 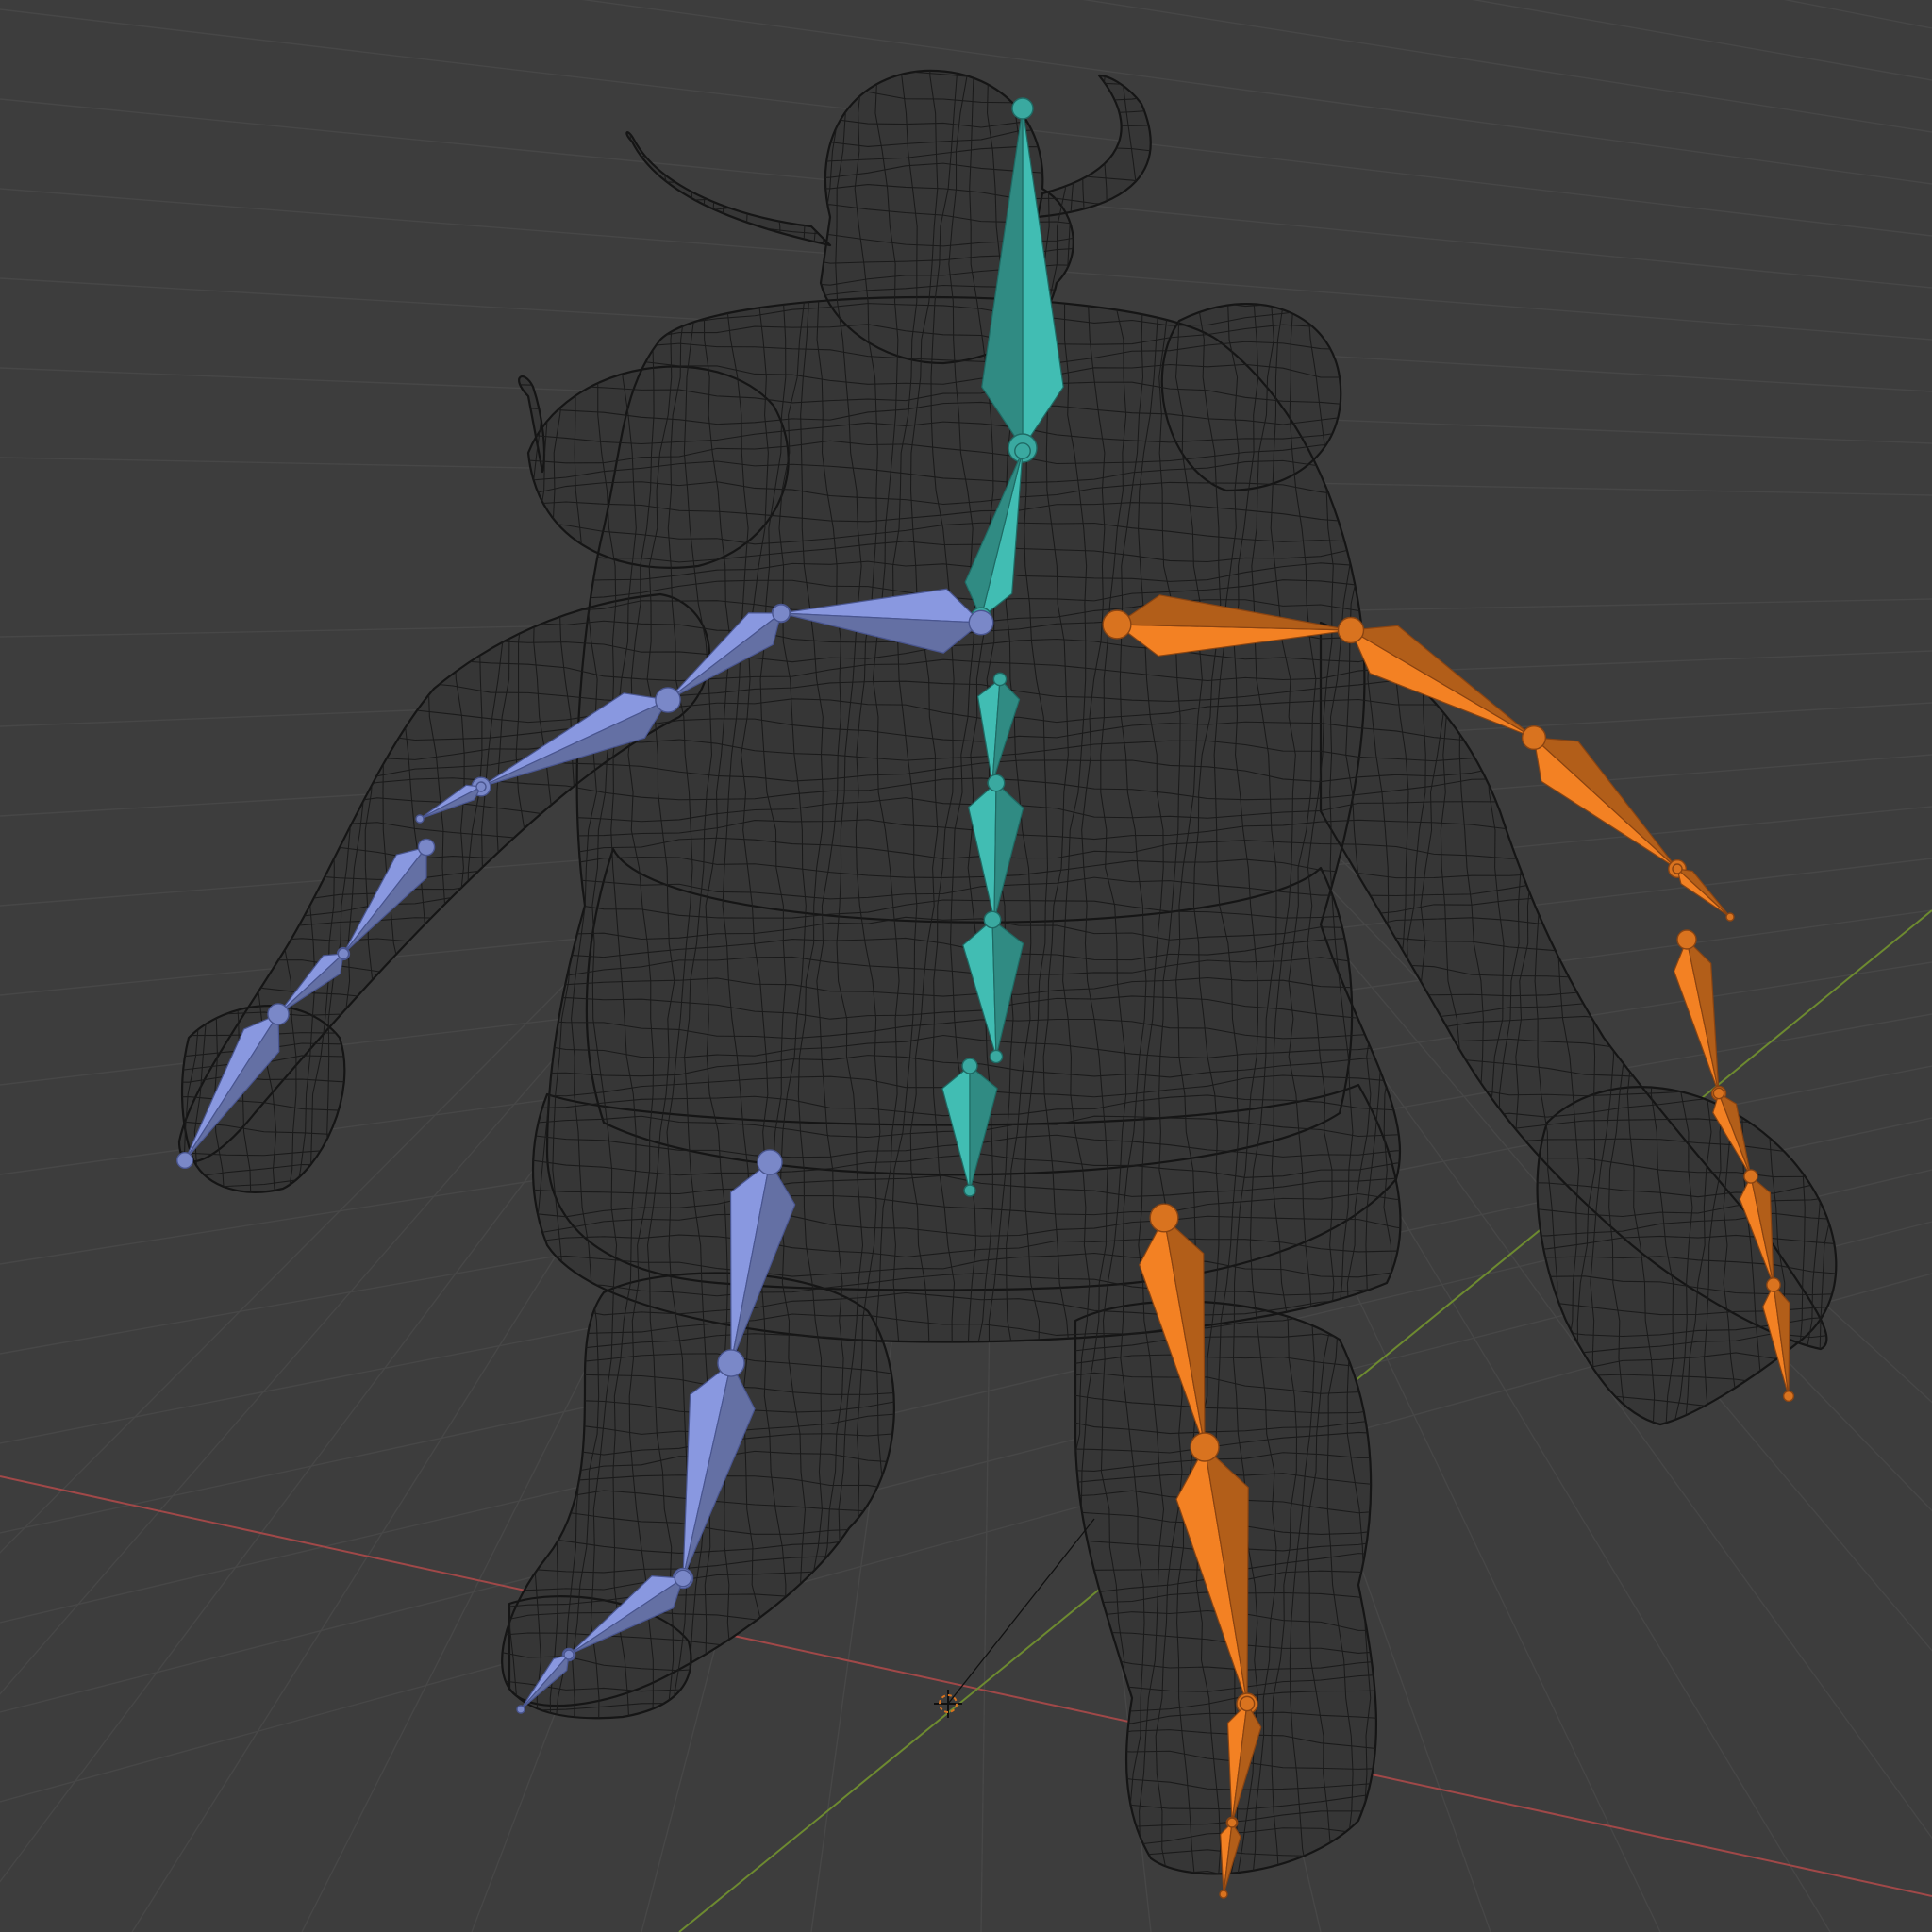 I want to click on mesh-hand-right, so click(x=1687, y=1255).